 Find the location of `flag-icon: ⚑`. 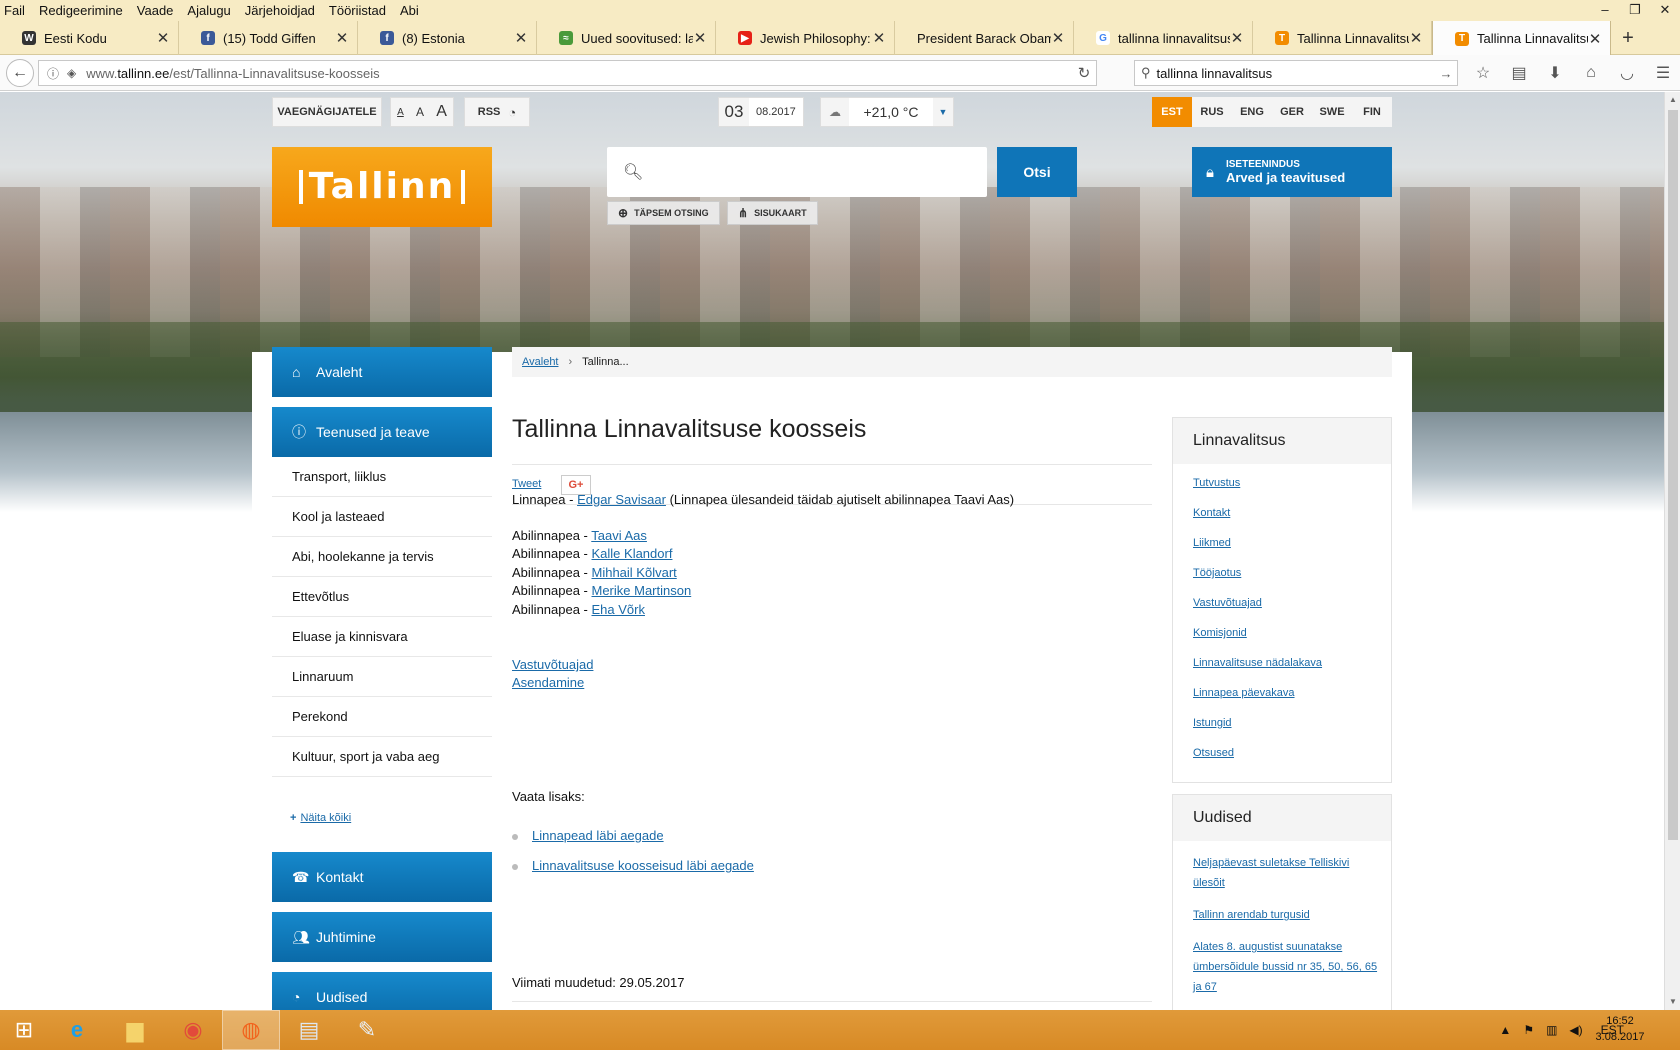

flag-icon: ⚑ is located at coordinates (1528, 1030).